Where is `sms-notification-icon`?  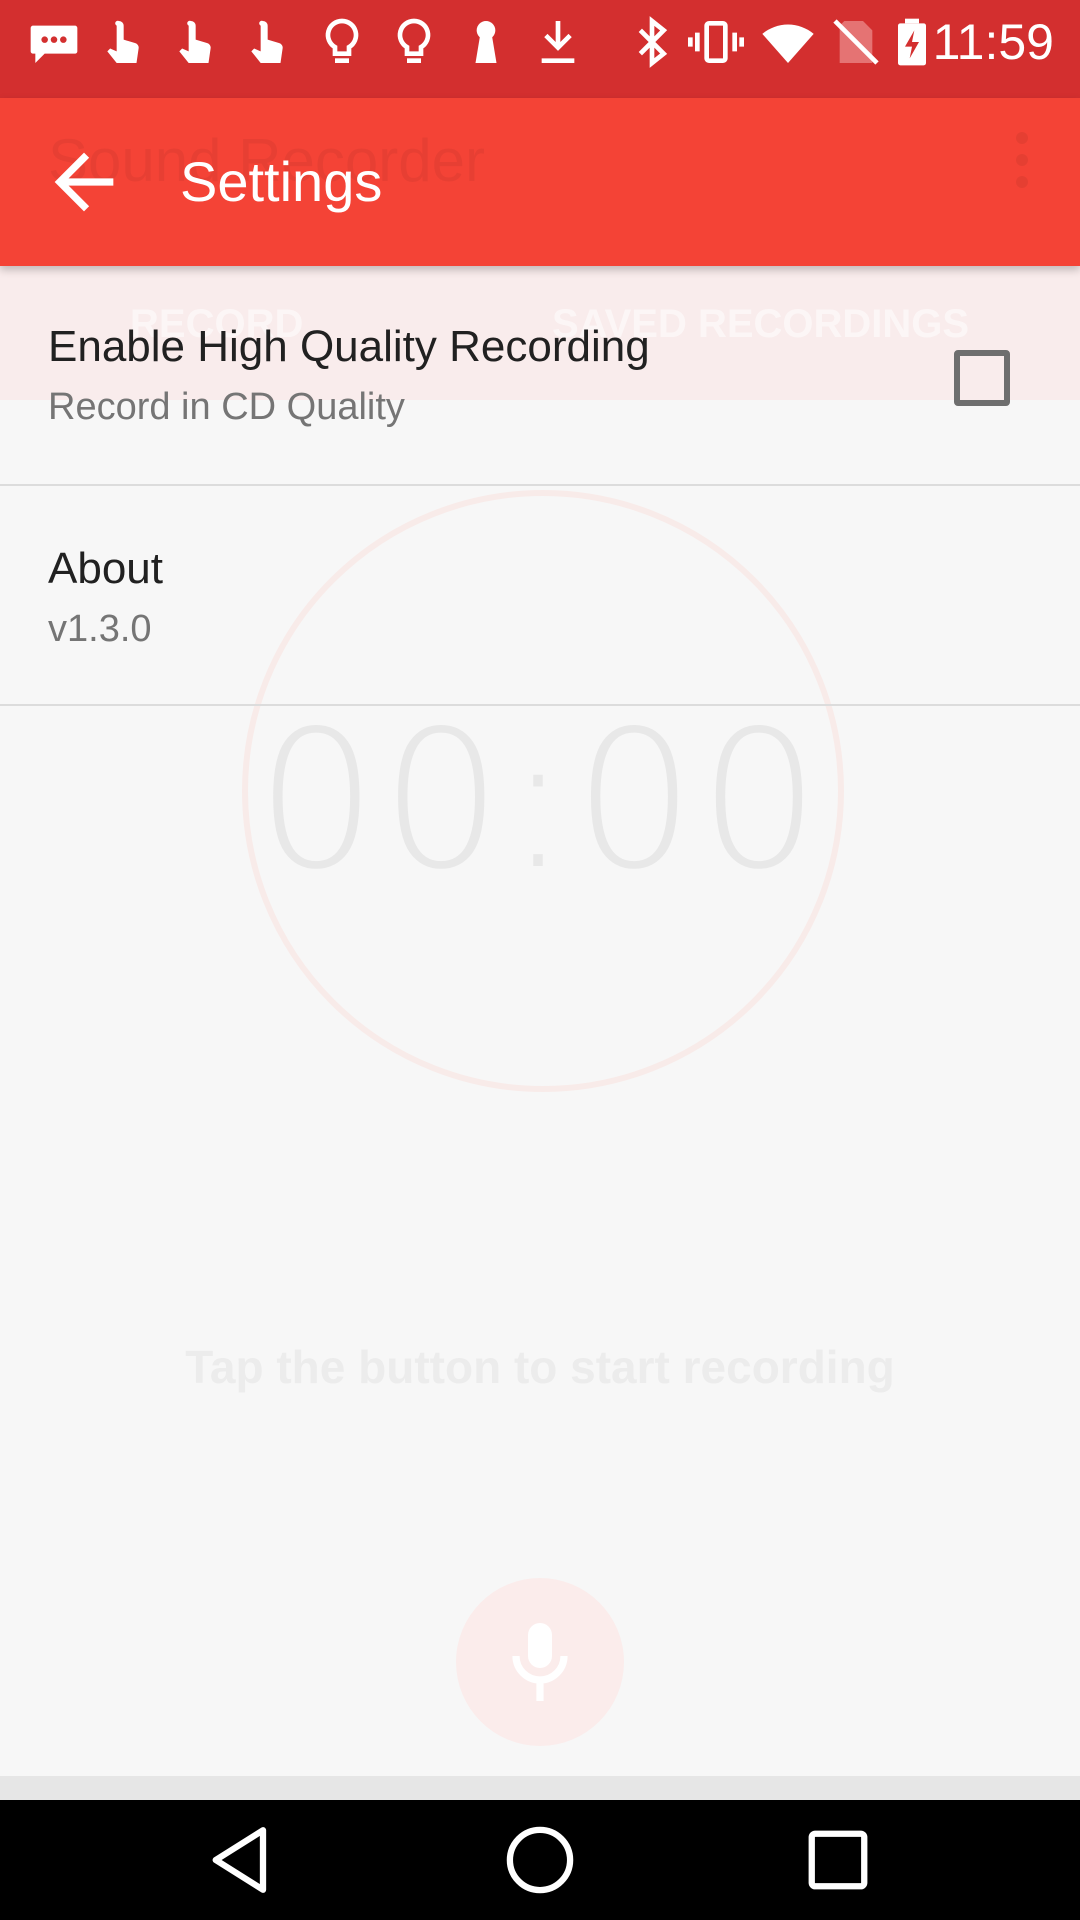
sms-notification-icon is located at coordinates (54, 42).